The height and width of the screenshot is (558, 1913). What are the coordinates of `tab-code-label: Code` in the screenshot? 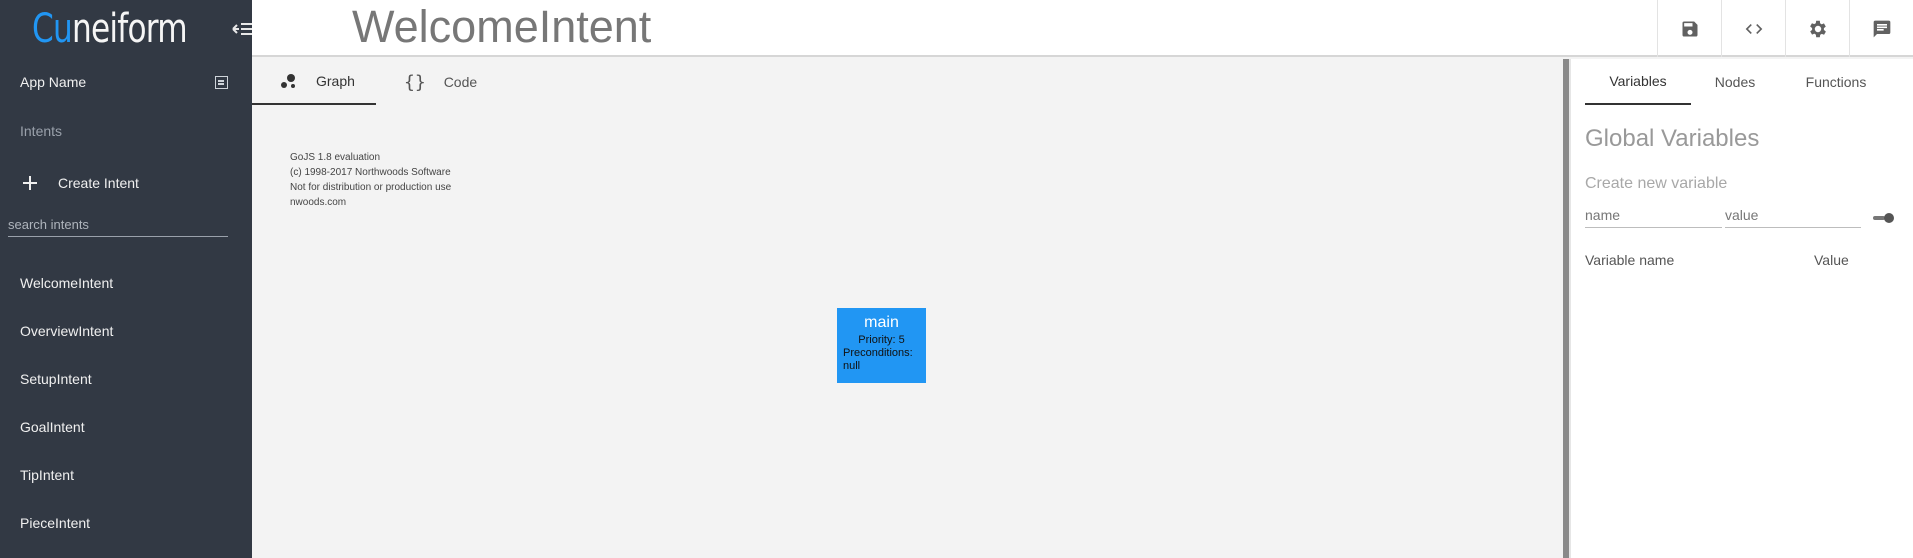 It's located at (460, 82).